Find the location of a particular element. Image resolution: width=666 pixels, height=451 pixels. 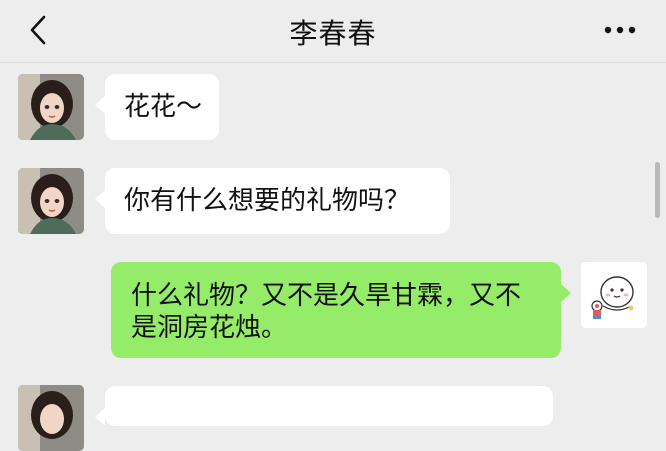

sticker-avatar-image is located at coordinates (614, 295).